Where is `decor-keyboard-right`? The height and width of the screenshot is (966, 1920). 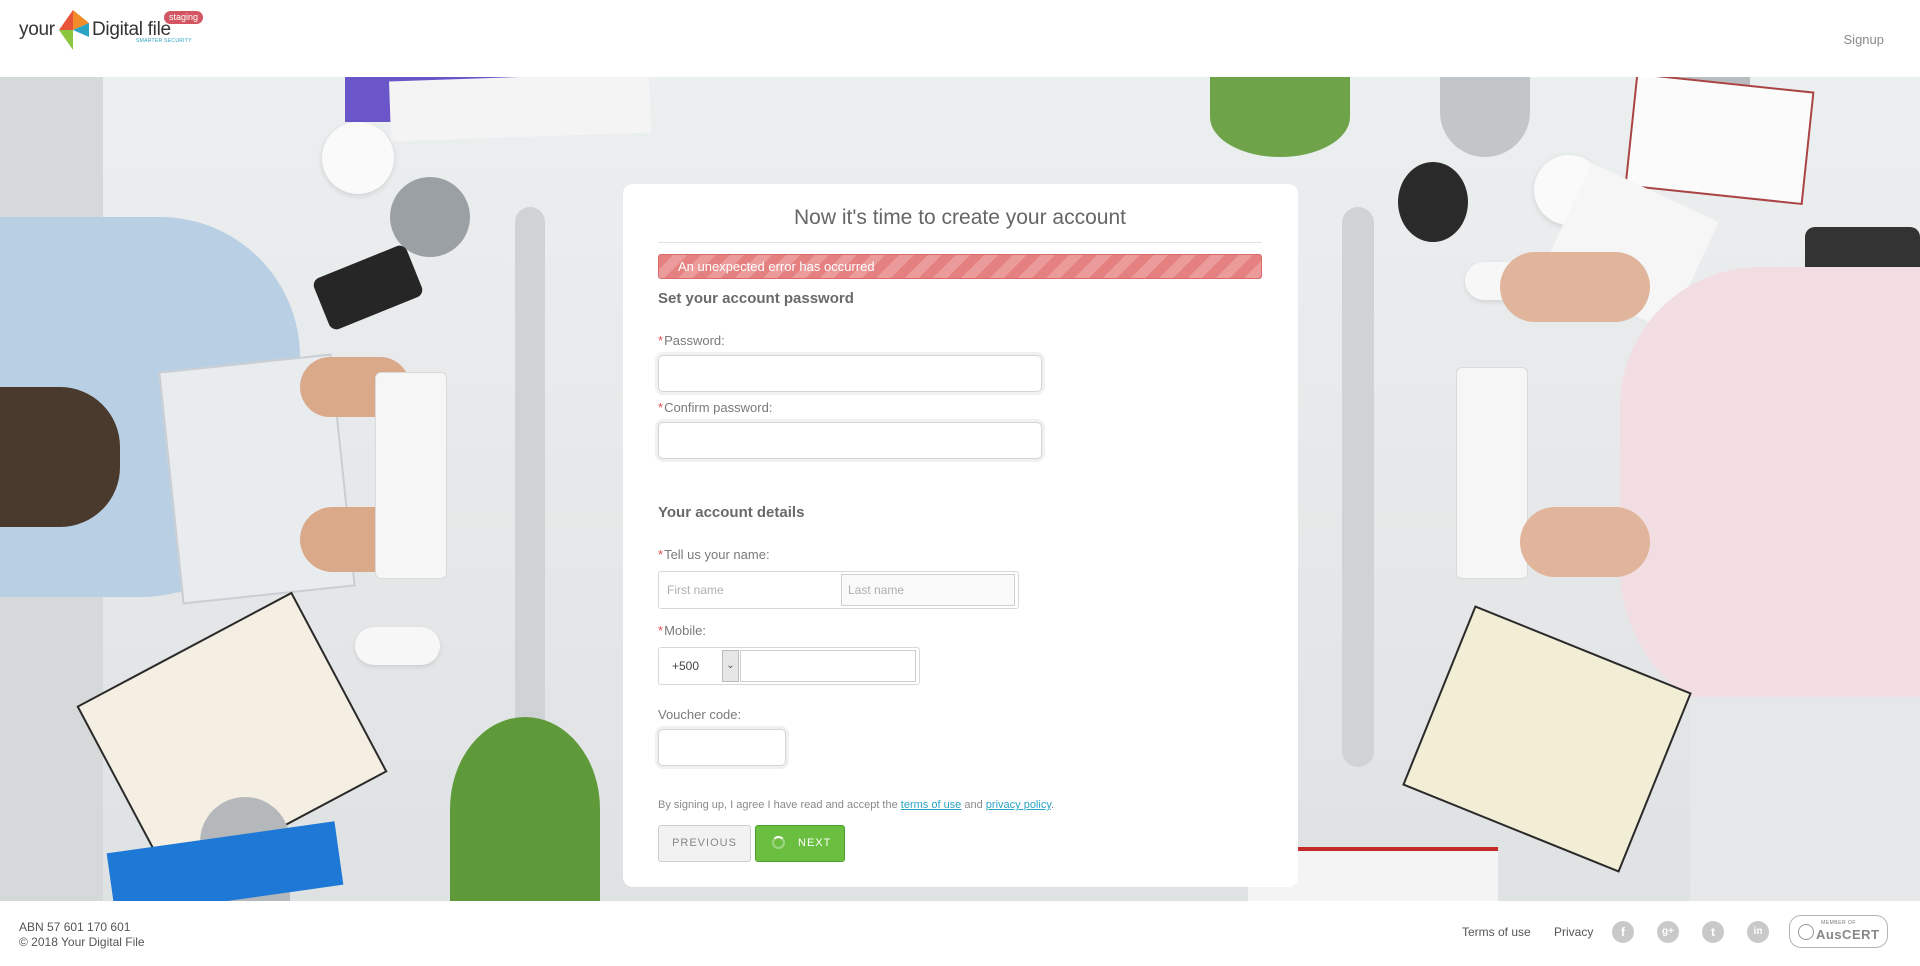 decor-keyboard-right is located at coordinates (1492, 473).